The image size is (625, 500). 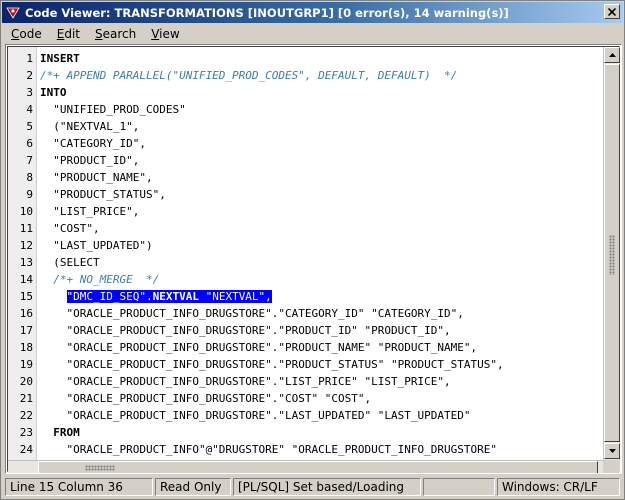 I want to click on code-text: "LIST_PRICE",, so click(x=90, y=211).